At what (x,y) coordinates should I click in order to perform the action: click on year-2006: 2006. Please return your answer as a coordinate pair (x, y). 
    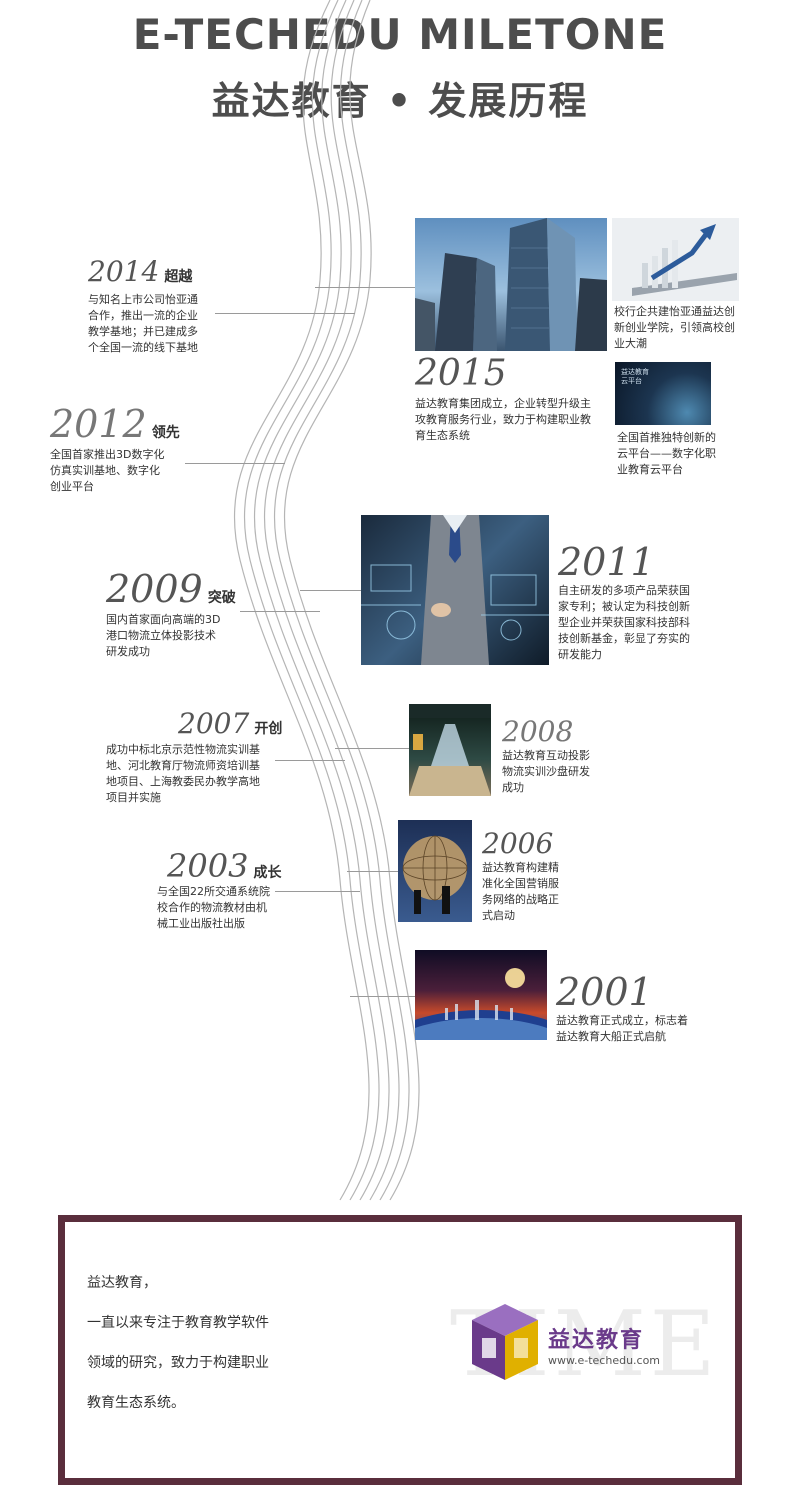
    Looking at the image, I should click on (518, 843).